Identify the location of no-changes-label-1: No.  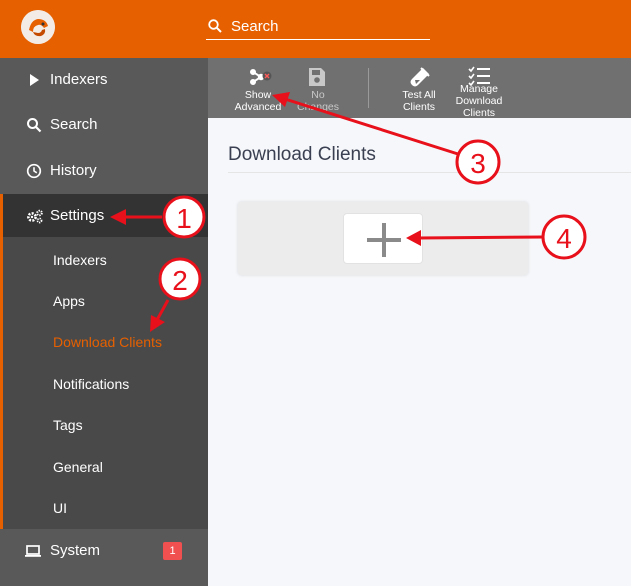
(318, 95).